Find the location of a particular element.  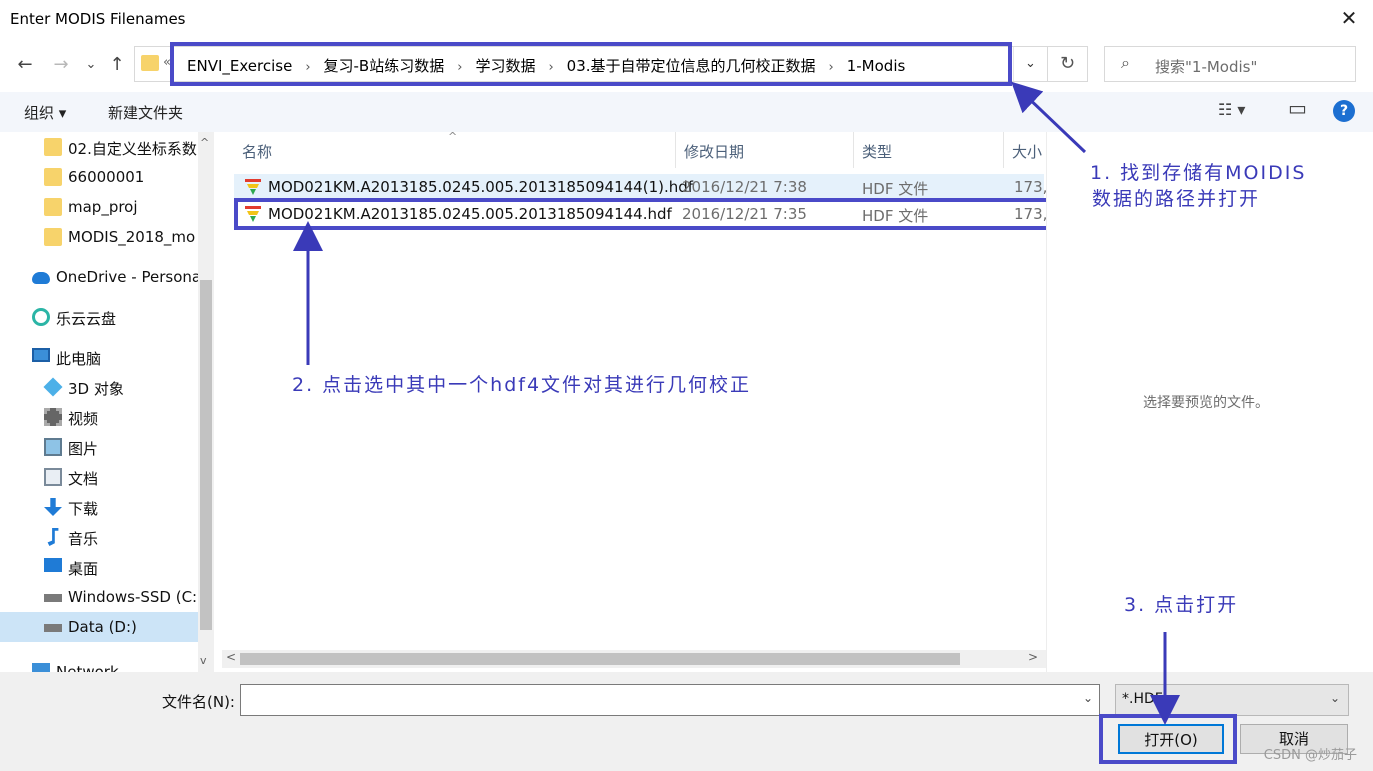

sidebar-item: MODIS_2018_mo is located at coordinates (99, 237).